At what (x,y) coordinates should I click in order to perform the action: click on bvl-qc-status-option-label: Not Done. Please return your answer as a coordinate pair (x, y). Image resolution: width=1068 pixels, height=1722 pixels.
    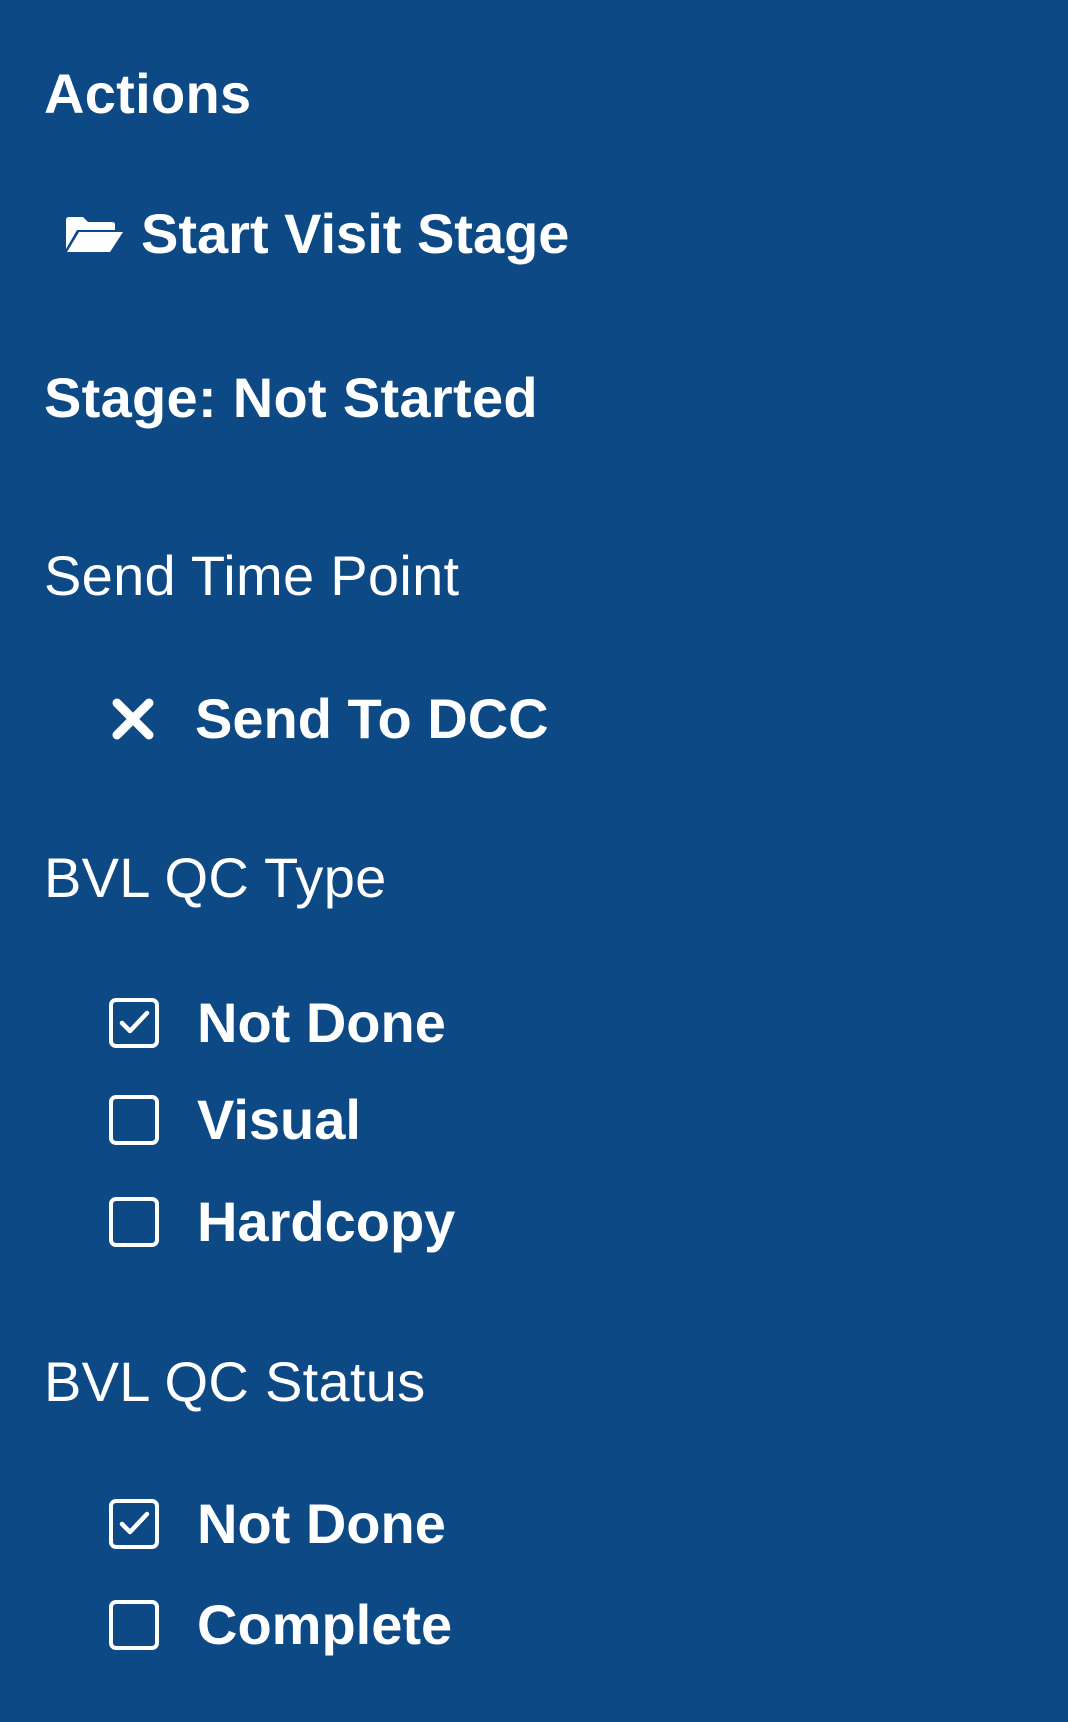
    Looking at the image, I should click on (321, 1523).